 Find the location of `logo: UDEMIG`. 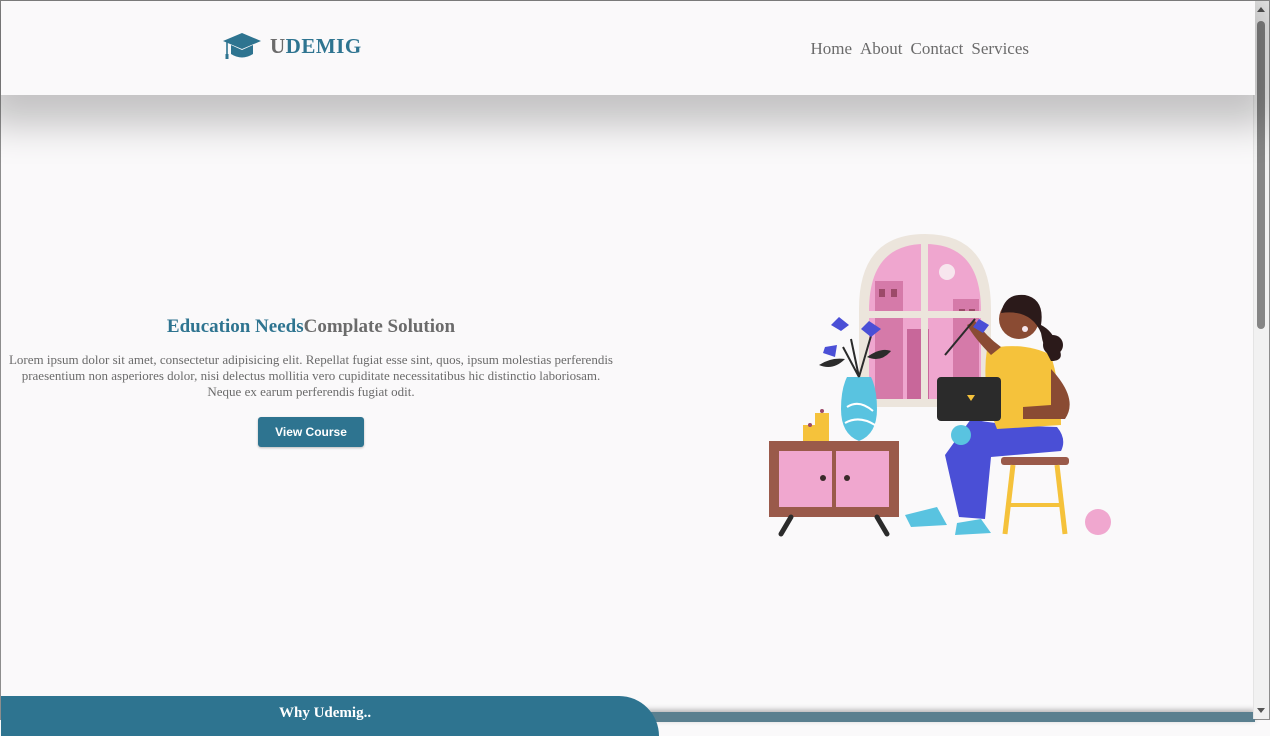

logo: UDEMIG is located at coordinates (292, 46).